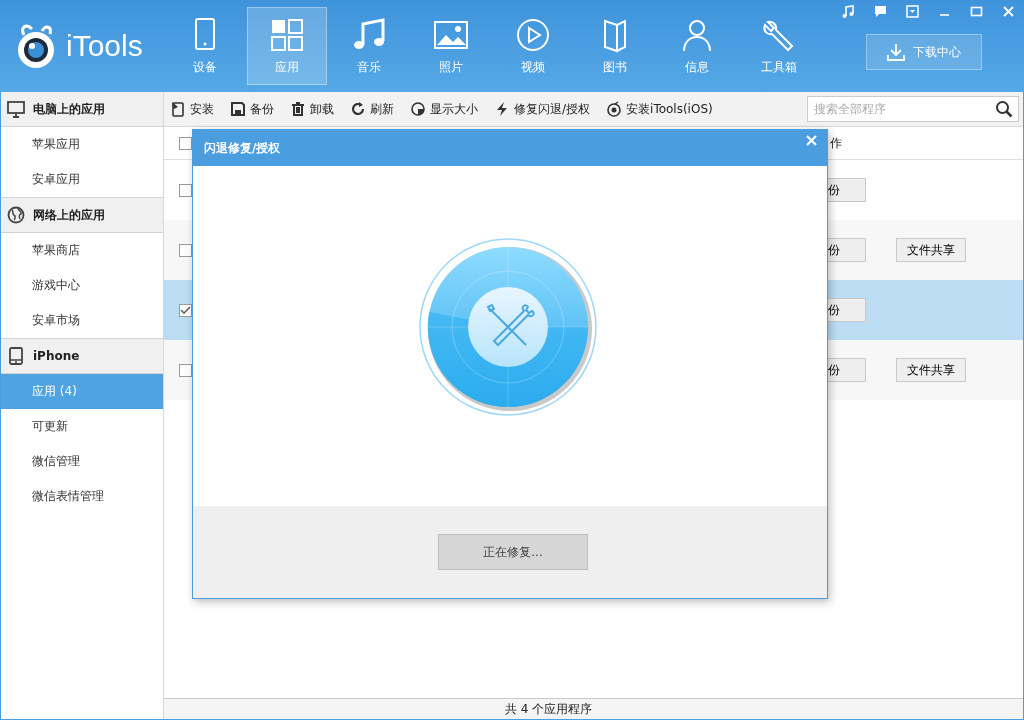 This screenshot has height=720, width=1024. Describe the element at coordinates (82, 426) in the screenshot. I see `sidebar-item: 可更新` at that location.